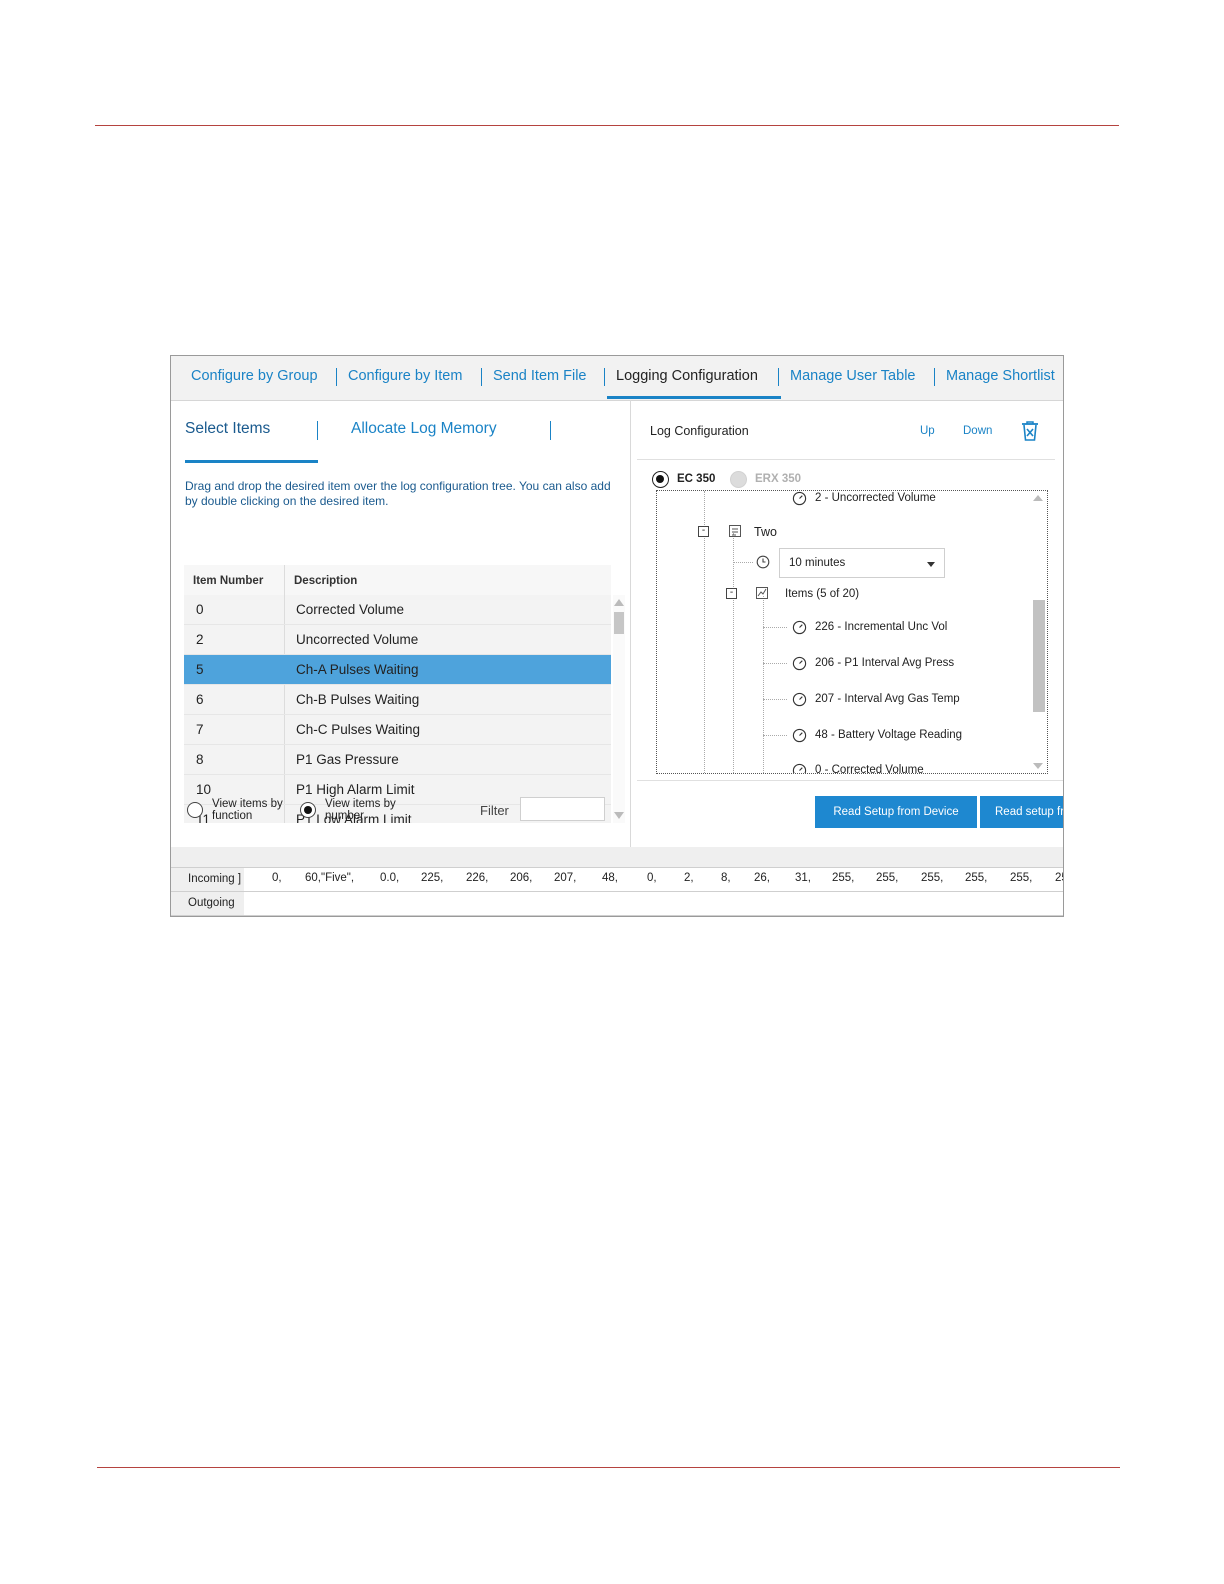 The height and width of the screenshot is (1584, 1224). What do you see at coordinates (1021, 812) in the screenshot?
I see `read-setup-from-file-button: Read setup from File` at bounding box center [1021, 812].